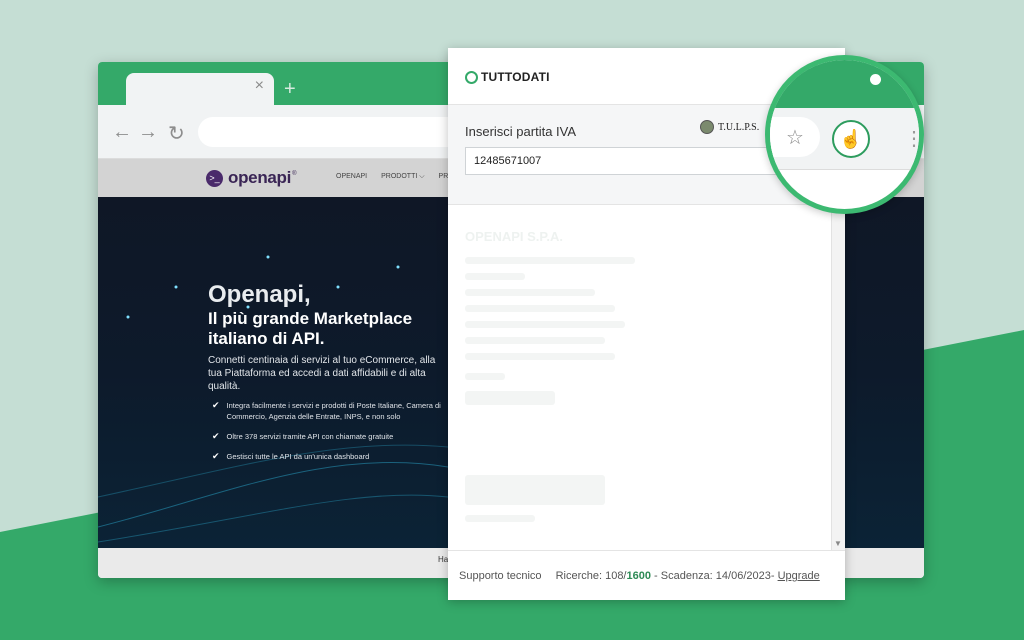 The width and height of the screenshot is (1024, 640). What do you see at coordinates (799, 576) in the screenshot?
I see `upgrade-link: Upgrade` at bounding box center [799, 576].